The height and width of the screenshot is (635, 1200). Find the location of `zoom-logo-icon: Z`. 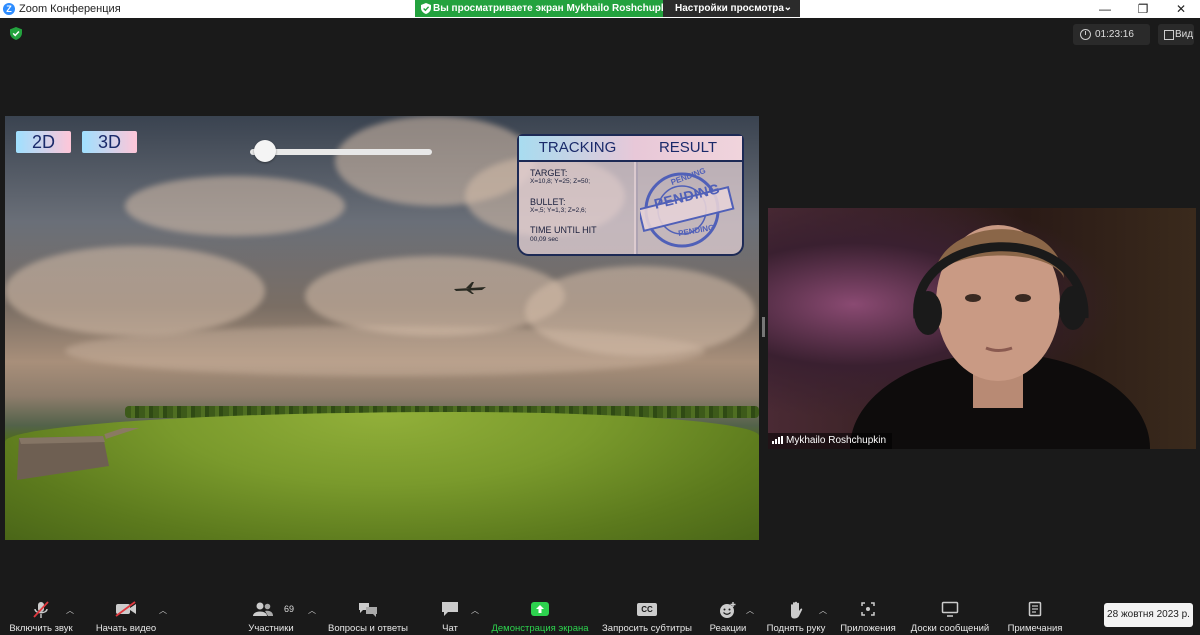

zoom-logo-icon: Z is located at coordinates (9, 9).